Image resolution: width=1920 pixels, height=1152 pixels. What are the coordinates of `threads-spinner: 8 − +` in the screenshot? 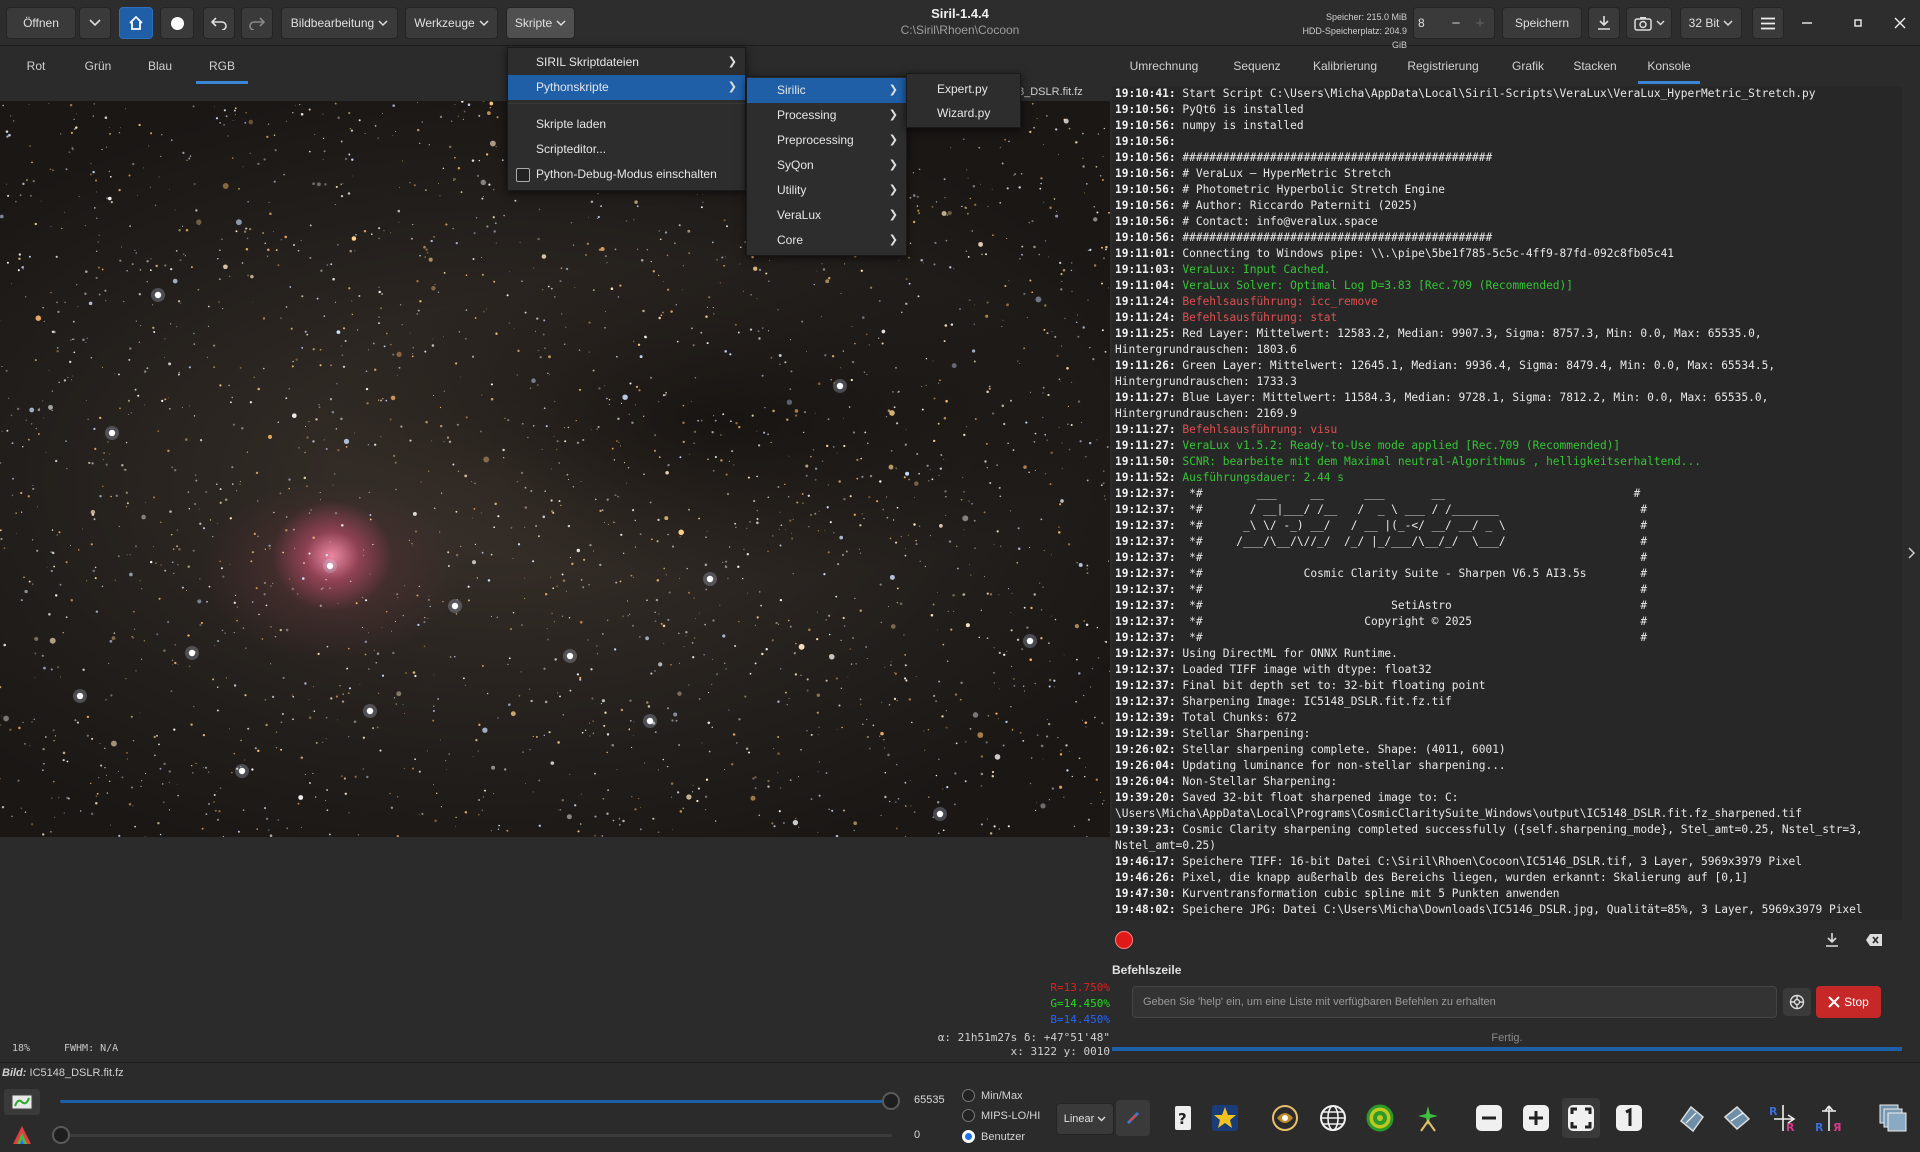 It's located at (1454, 23).